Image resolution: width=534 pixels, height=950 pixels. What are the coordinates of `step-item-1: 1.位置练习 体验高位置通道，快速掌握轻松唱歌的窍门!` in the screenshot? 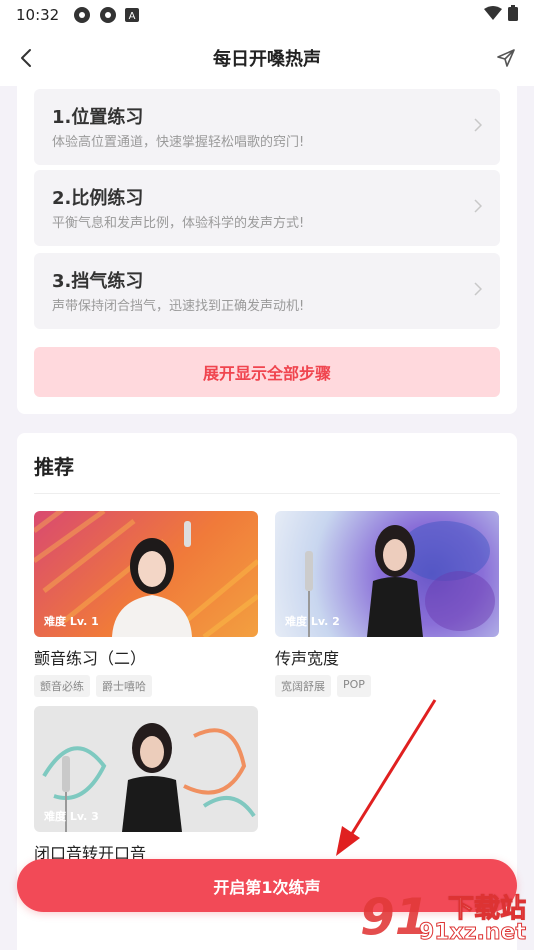 It's located at (267, 127).